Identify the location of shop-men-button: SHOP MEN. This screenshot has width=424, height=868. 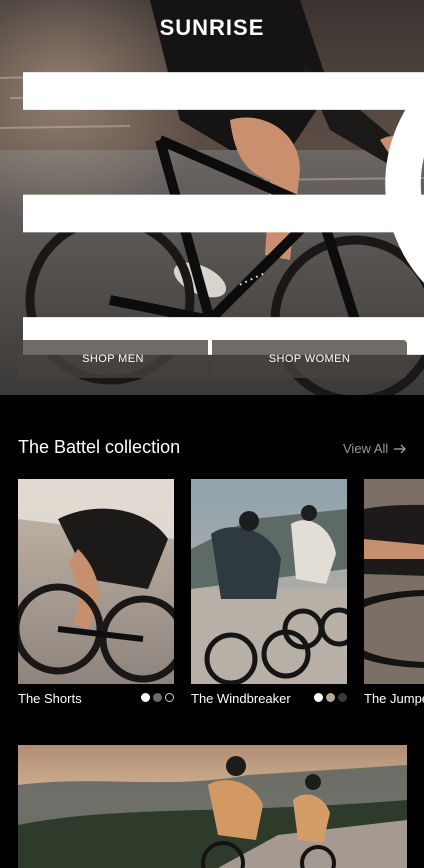
(113, 359).